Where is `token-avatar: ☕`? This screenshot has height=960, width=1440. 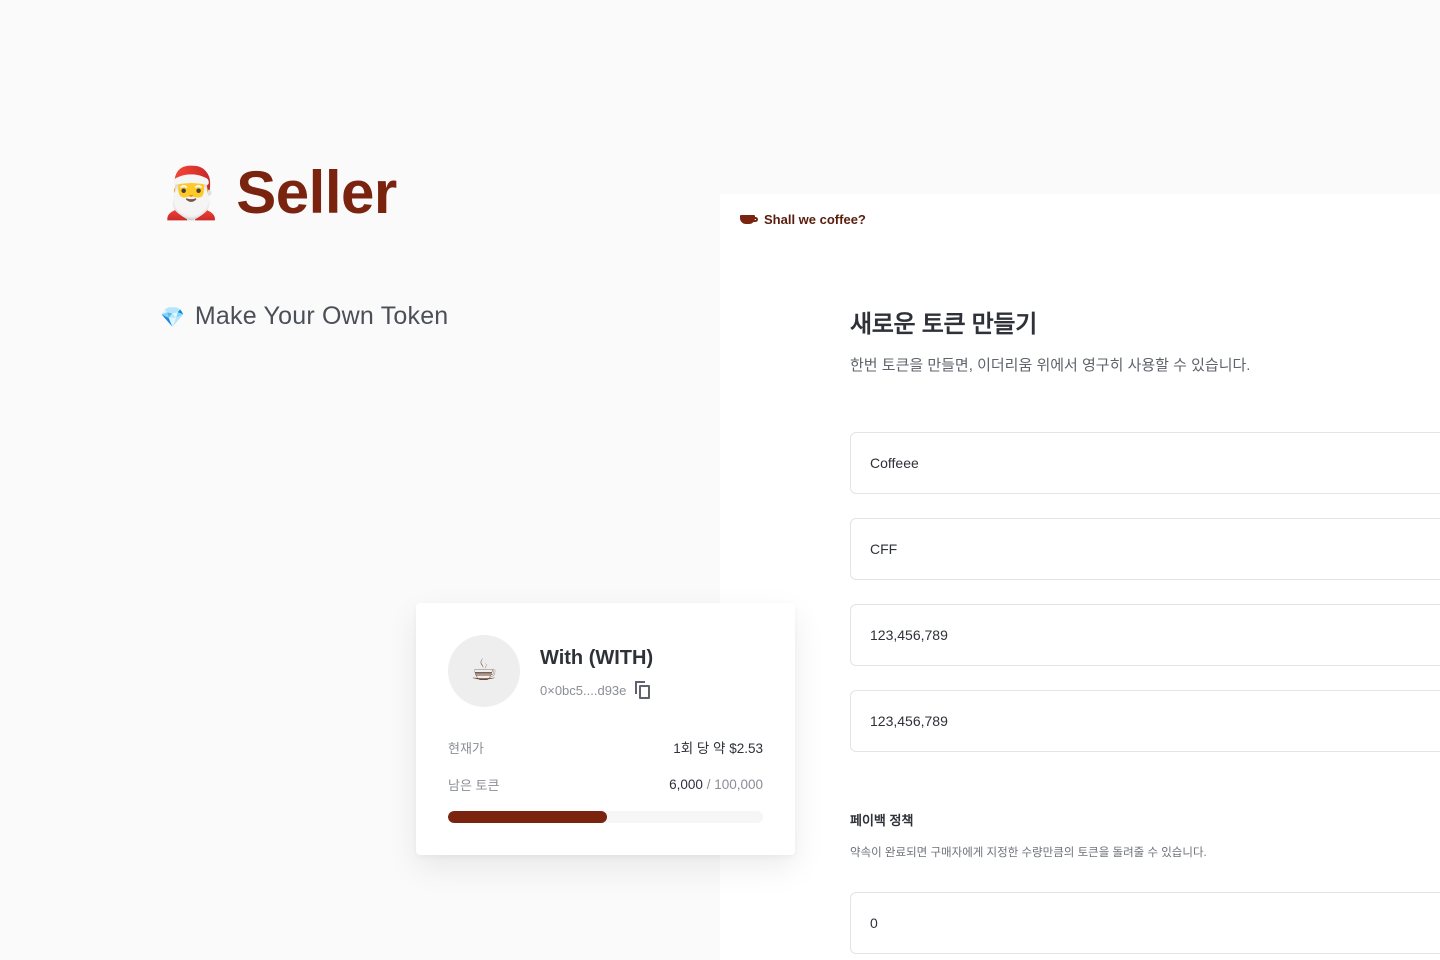 token-avatar: ☕ is located at coordinates (484, 671).